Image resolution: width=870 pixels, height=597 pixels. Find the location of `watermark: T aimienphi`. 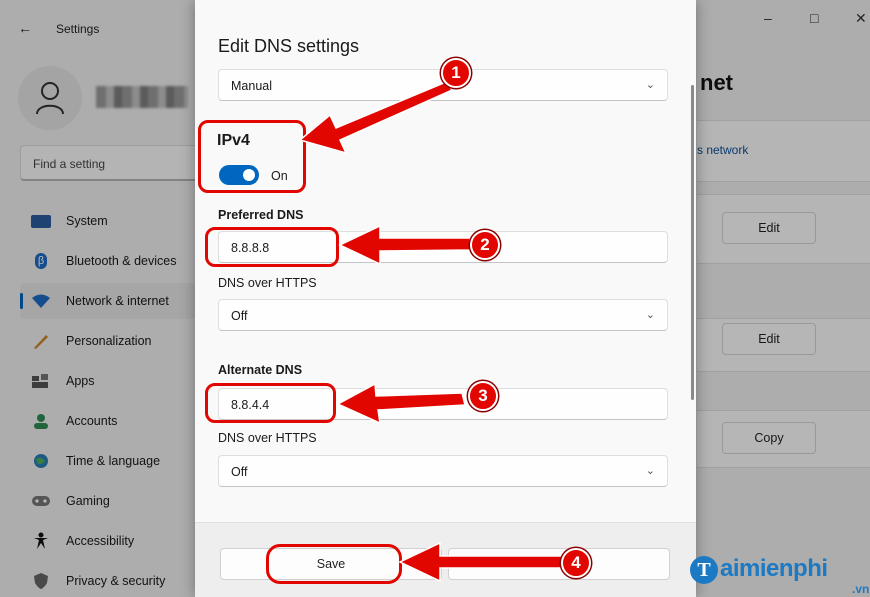

watermark: T aimienphi is located at coordinates (759, 569).